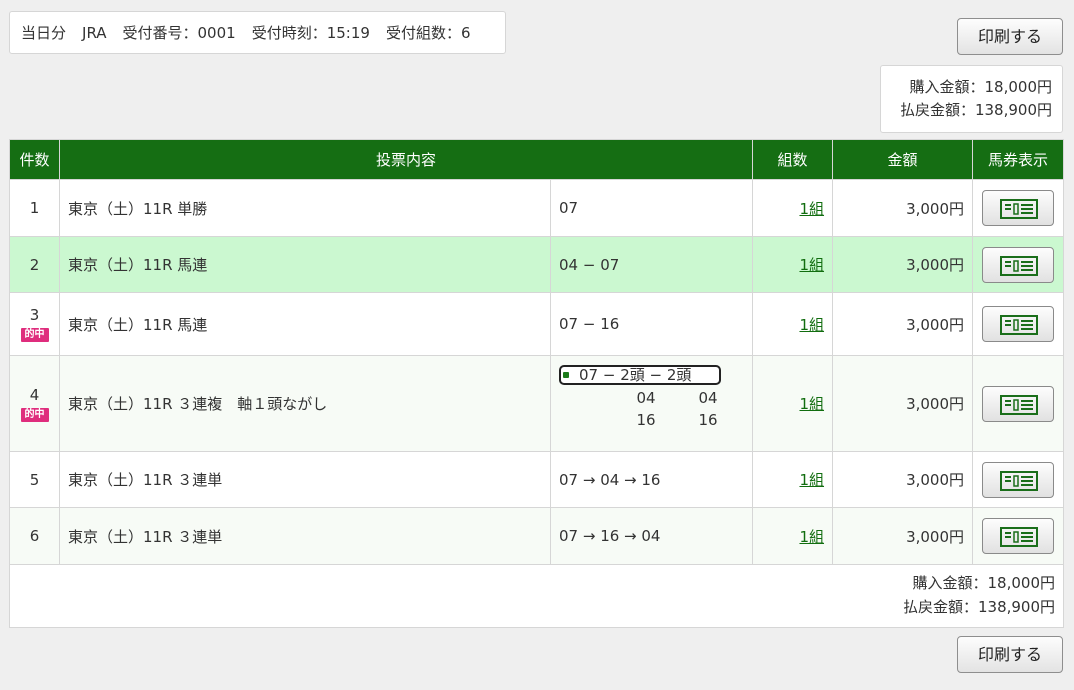 The width and height of the screenshot is (1074, 690). I want to click on combination-cell: 07 − 2頭 − 2頭 04 16 04 16, so click(651, 403).